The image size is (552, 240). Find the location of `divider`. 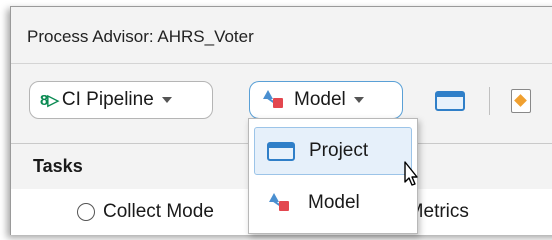

divider is located at coordinates (281, 63).